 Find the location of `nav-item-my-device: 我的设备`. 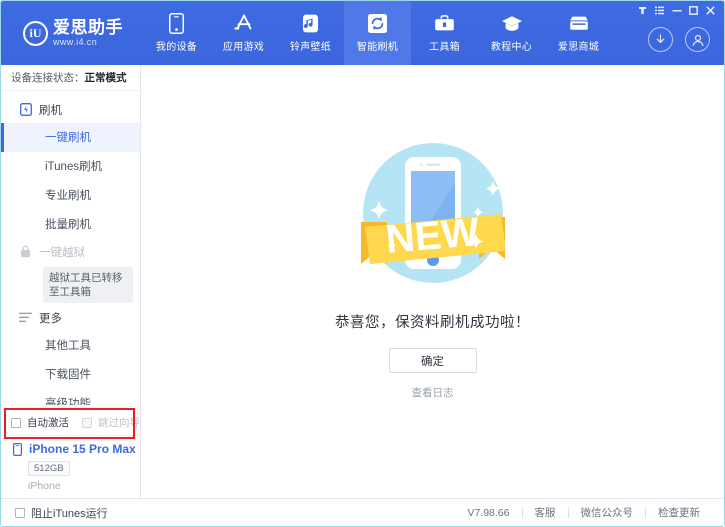

nav-item-my-device: 我的设备 is located at coordinates (176, 33).